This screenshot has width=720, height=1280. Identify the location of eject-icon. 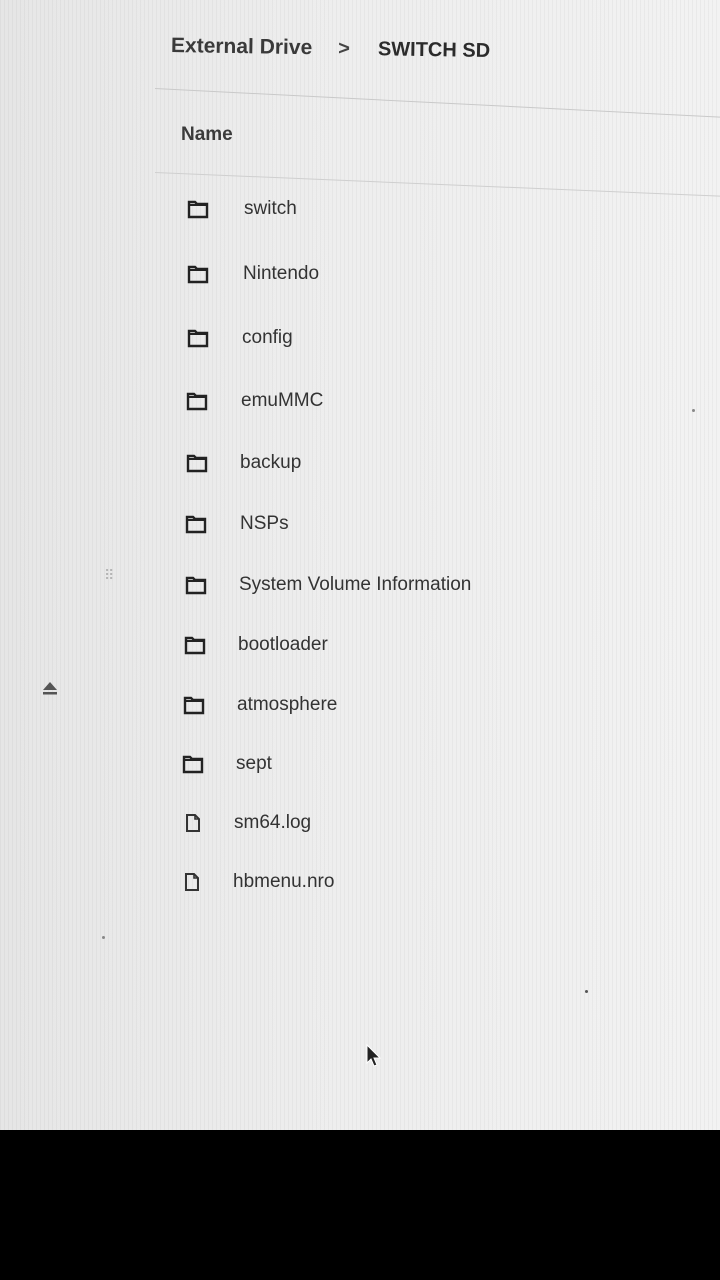
(50, 688).